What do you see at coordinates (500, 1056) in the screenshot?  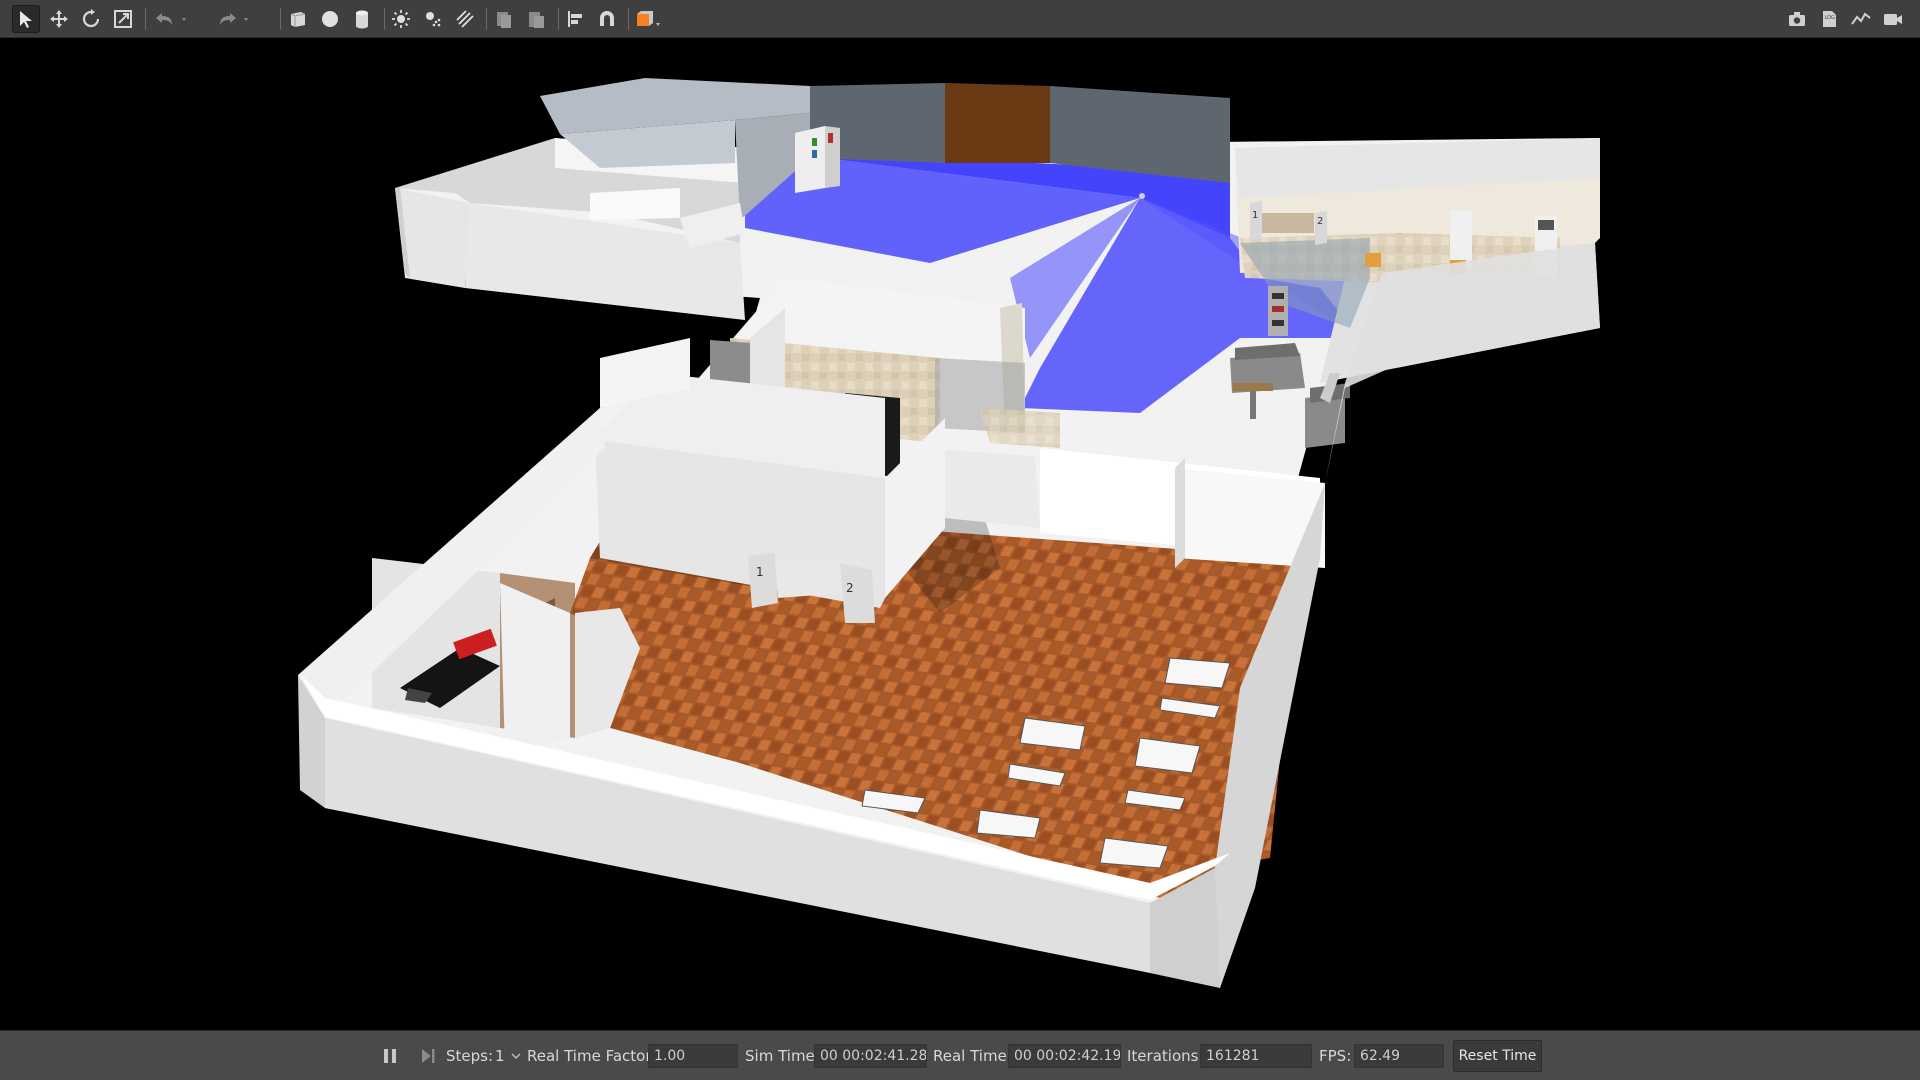 I see `steps-value: 1` at bounding box center [500, 1056].